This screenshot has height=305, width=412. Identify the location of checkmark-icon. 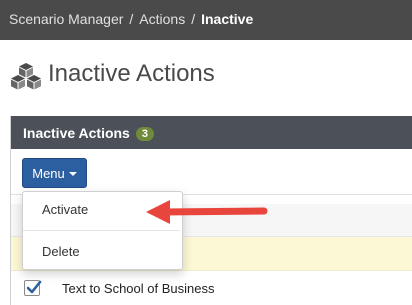
(34, 287).